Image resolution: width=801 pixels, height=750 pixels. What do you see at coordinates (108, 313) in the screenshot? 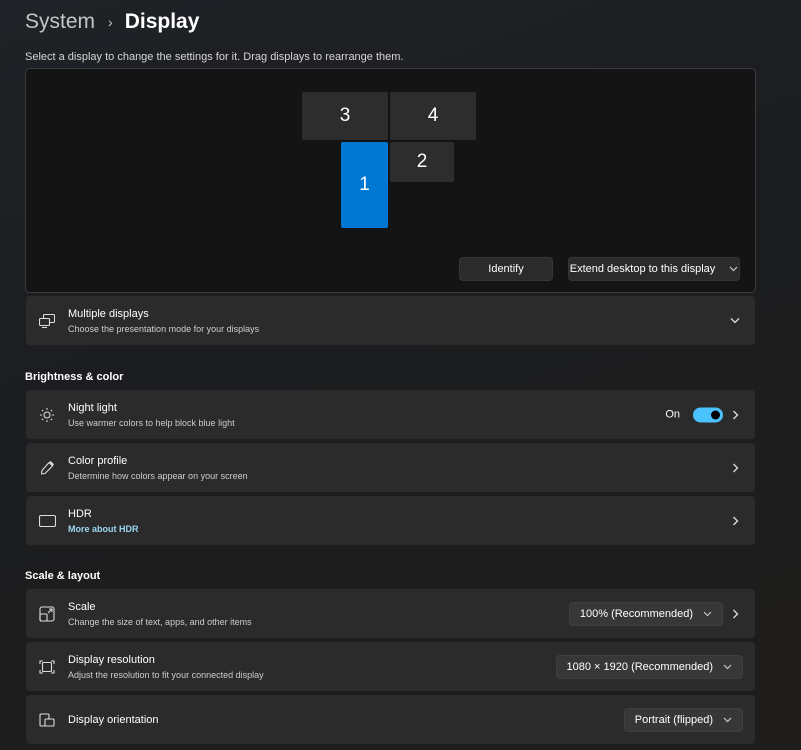
I see `multiple-displays-title: Multiple displays` at bounding box center [108, 313].